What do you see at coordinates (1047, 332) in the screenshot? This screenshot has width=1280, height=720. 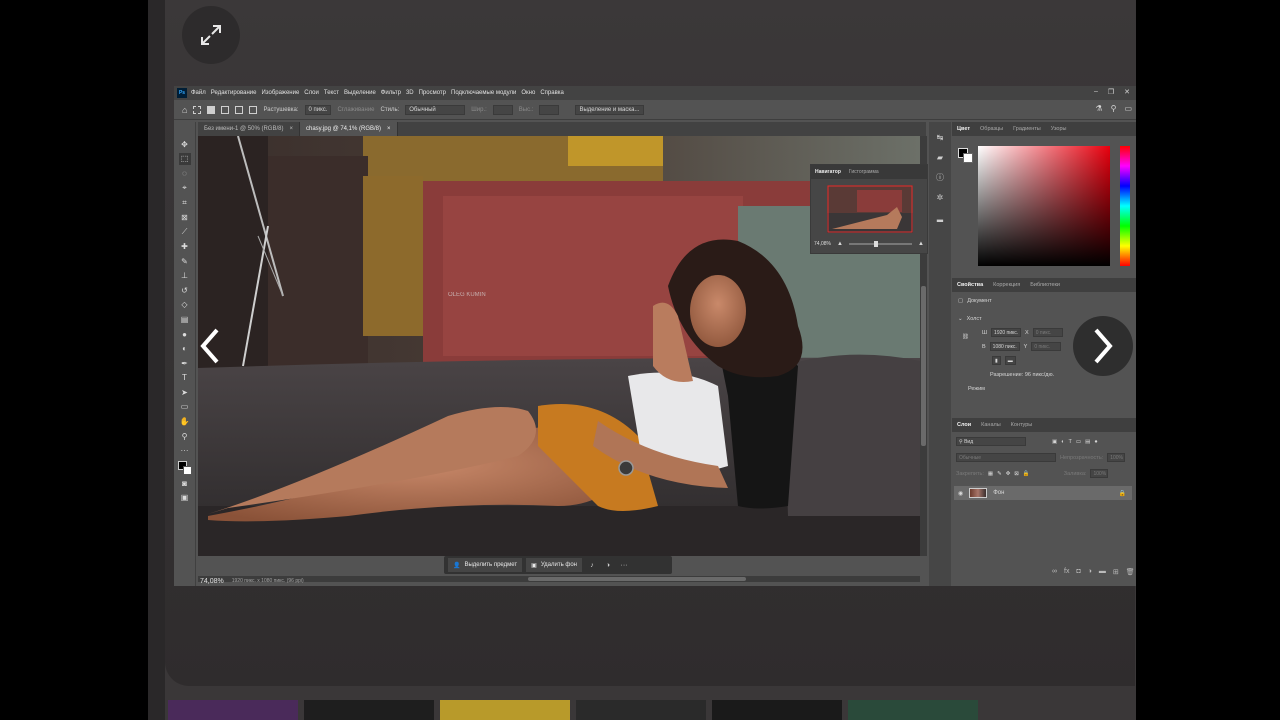 I see `canvas-x-input: 0 пикс.` at bounding box center [1047, 332].